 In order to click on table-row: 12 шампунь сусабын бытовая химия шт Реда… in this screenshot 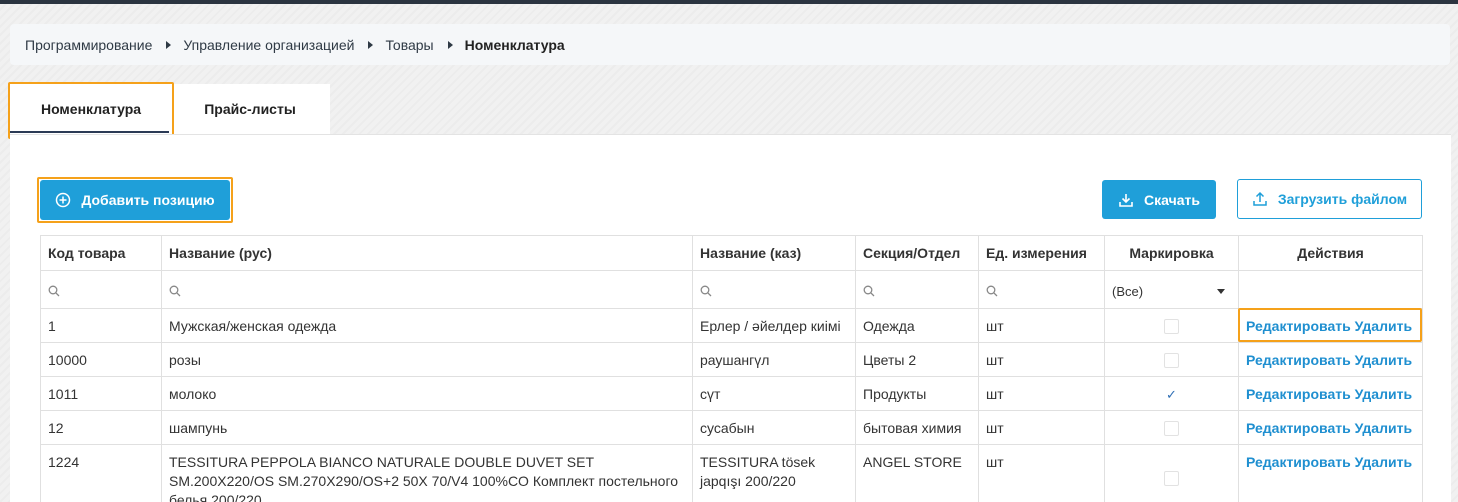, I will do `click(731, 427)`.